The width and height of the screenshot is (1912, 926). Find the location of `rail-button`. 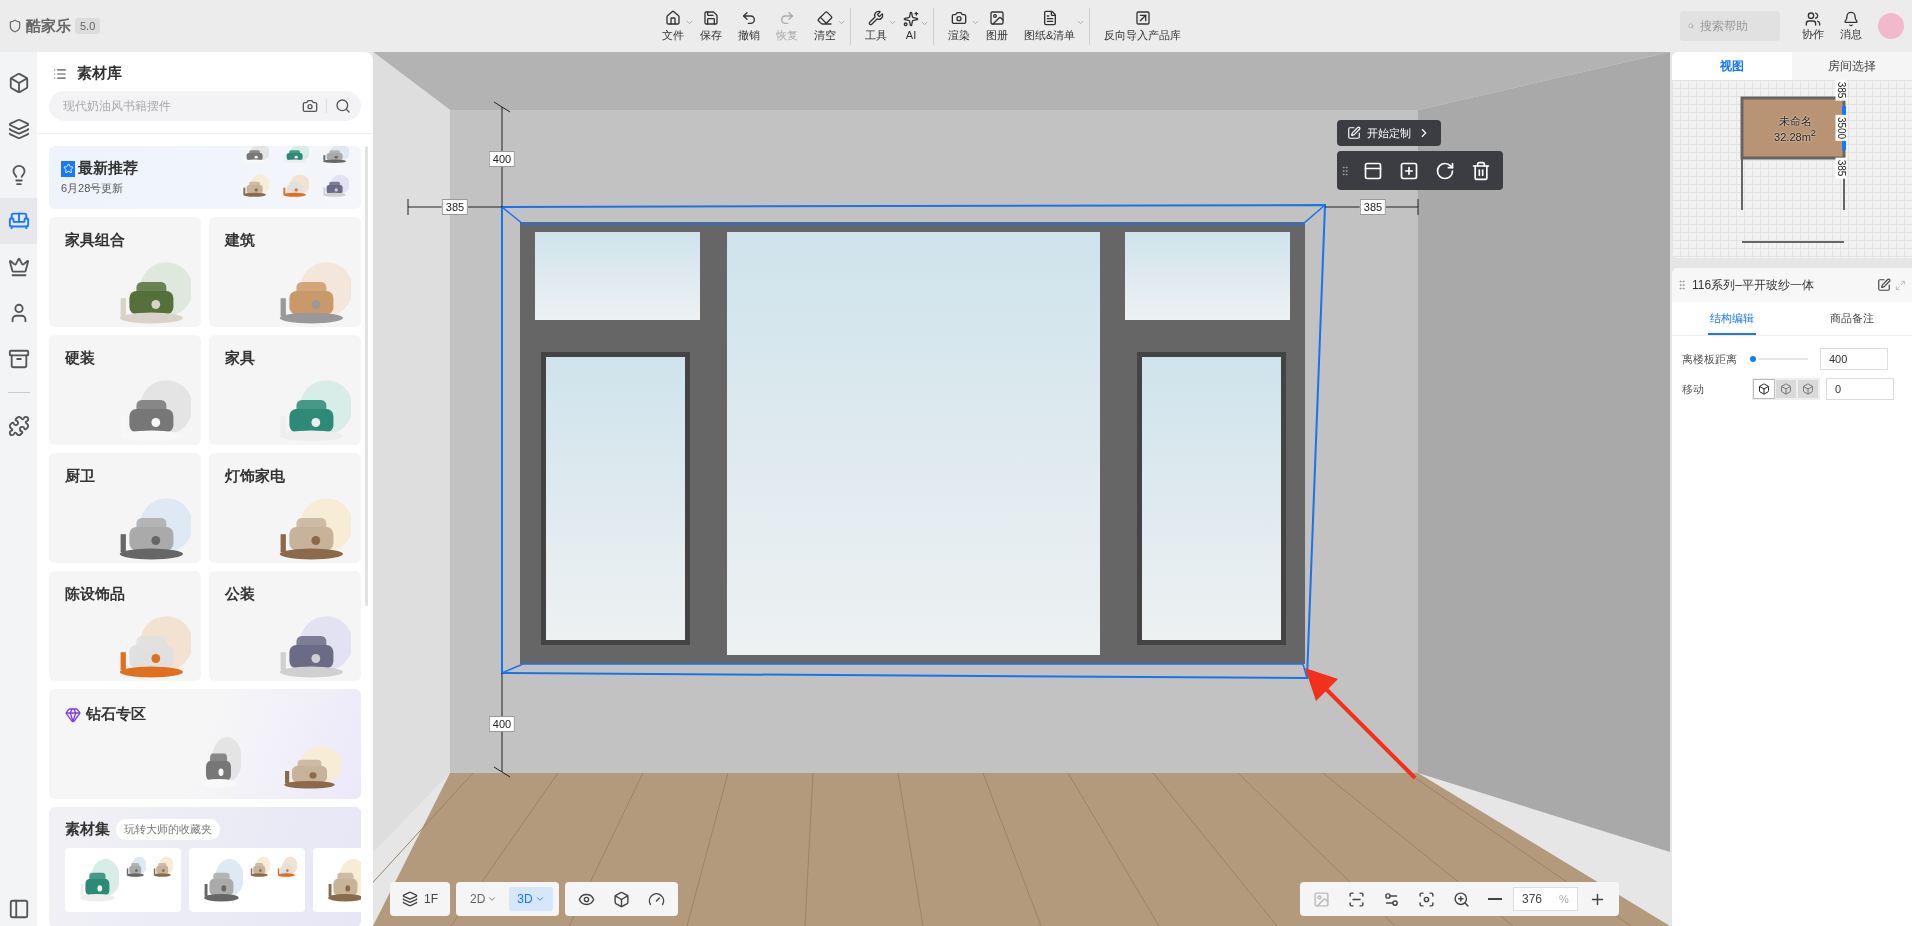

rail-button is located at coordinates (18, 909).